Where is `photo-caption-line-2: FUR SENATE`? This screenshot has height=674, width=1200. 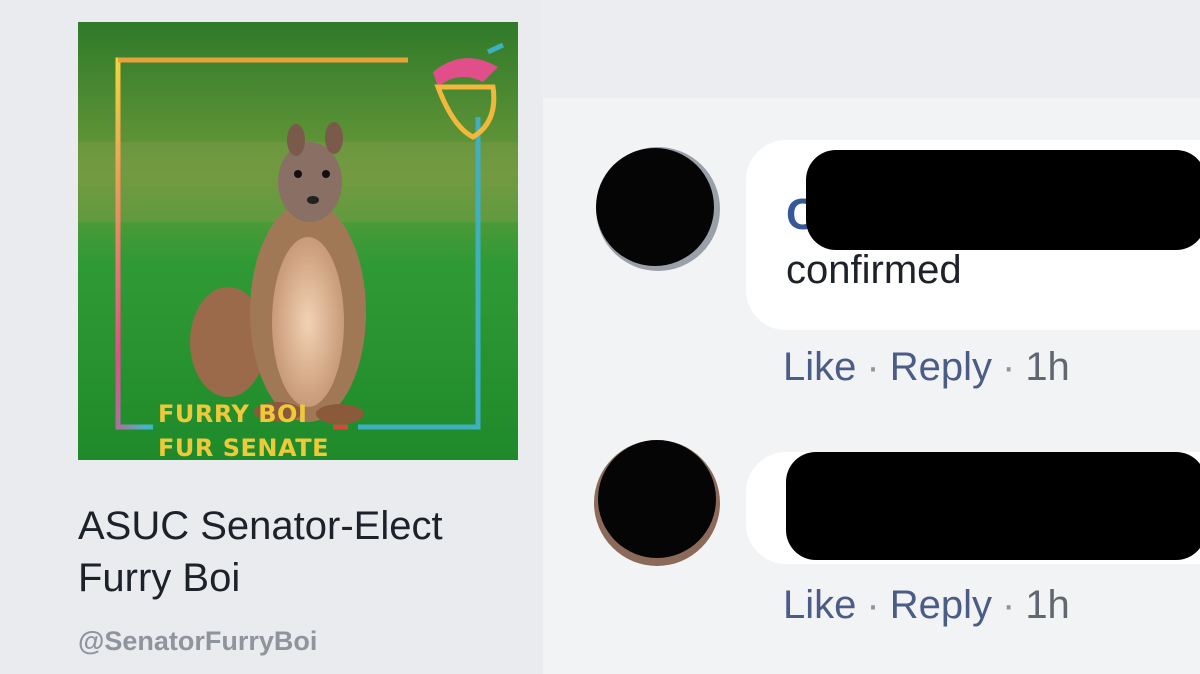
photo-caption-line-2: FUR SENATE is located at coordinates (243, 447).